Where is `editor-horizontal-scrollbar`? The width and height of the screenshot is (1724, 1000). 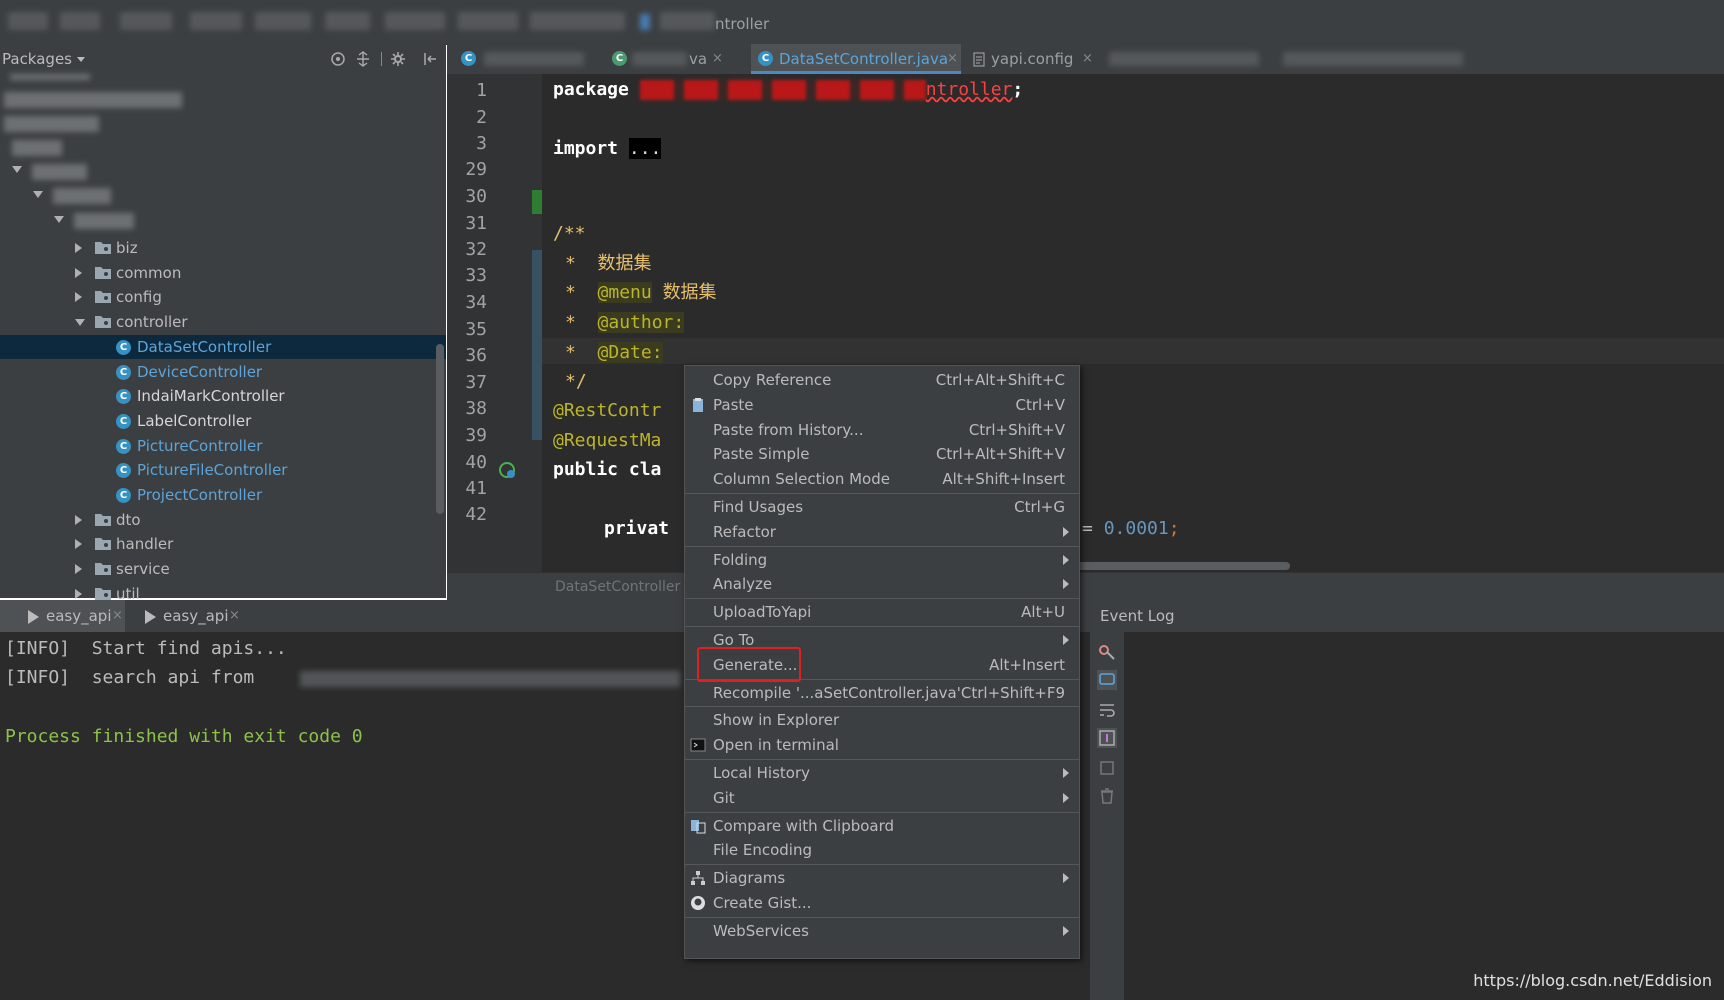
editor-horizontal-scrollbar is located at coordinates (1180, 566).